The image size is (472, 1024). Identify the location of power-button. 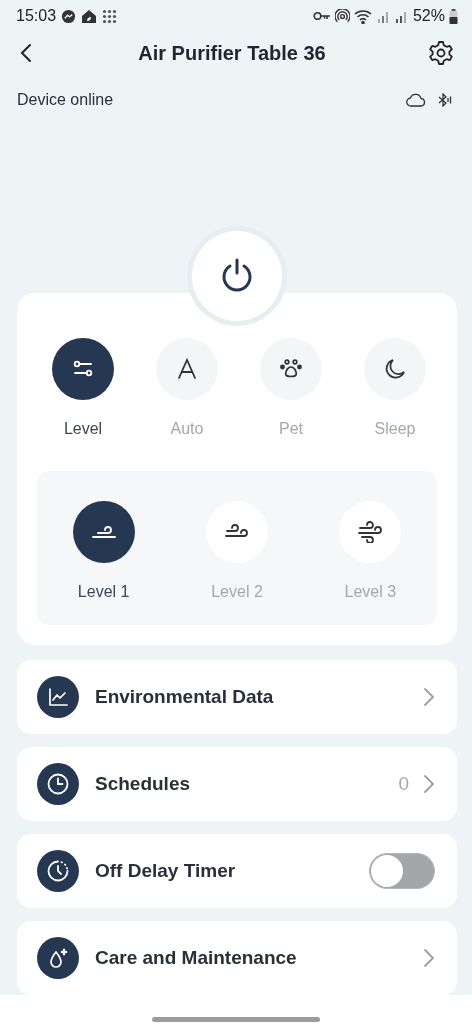
(237, 276).